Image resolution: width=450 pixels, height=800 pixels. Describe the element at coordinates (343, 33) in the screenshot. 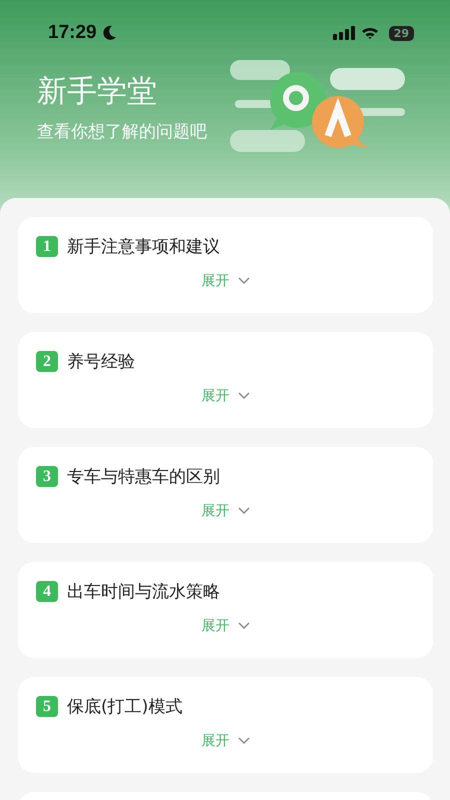

I see `signal-icon` at that location.